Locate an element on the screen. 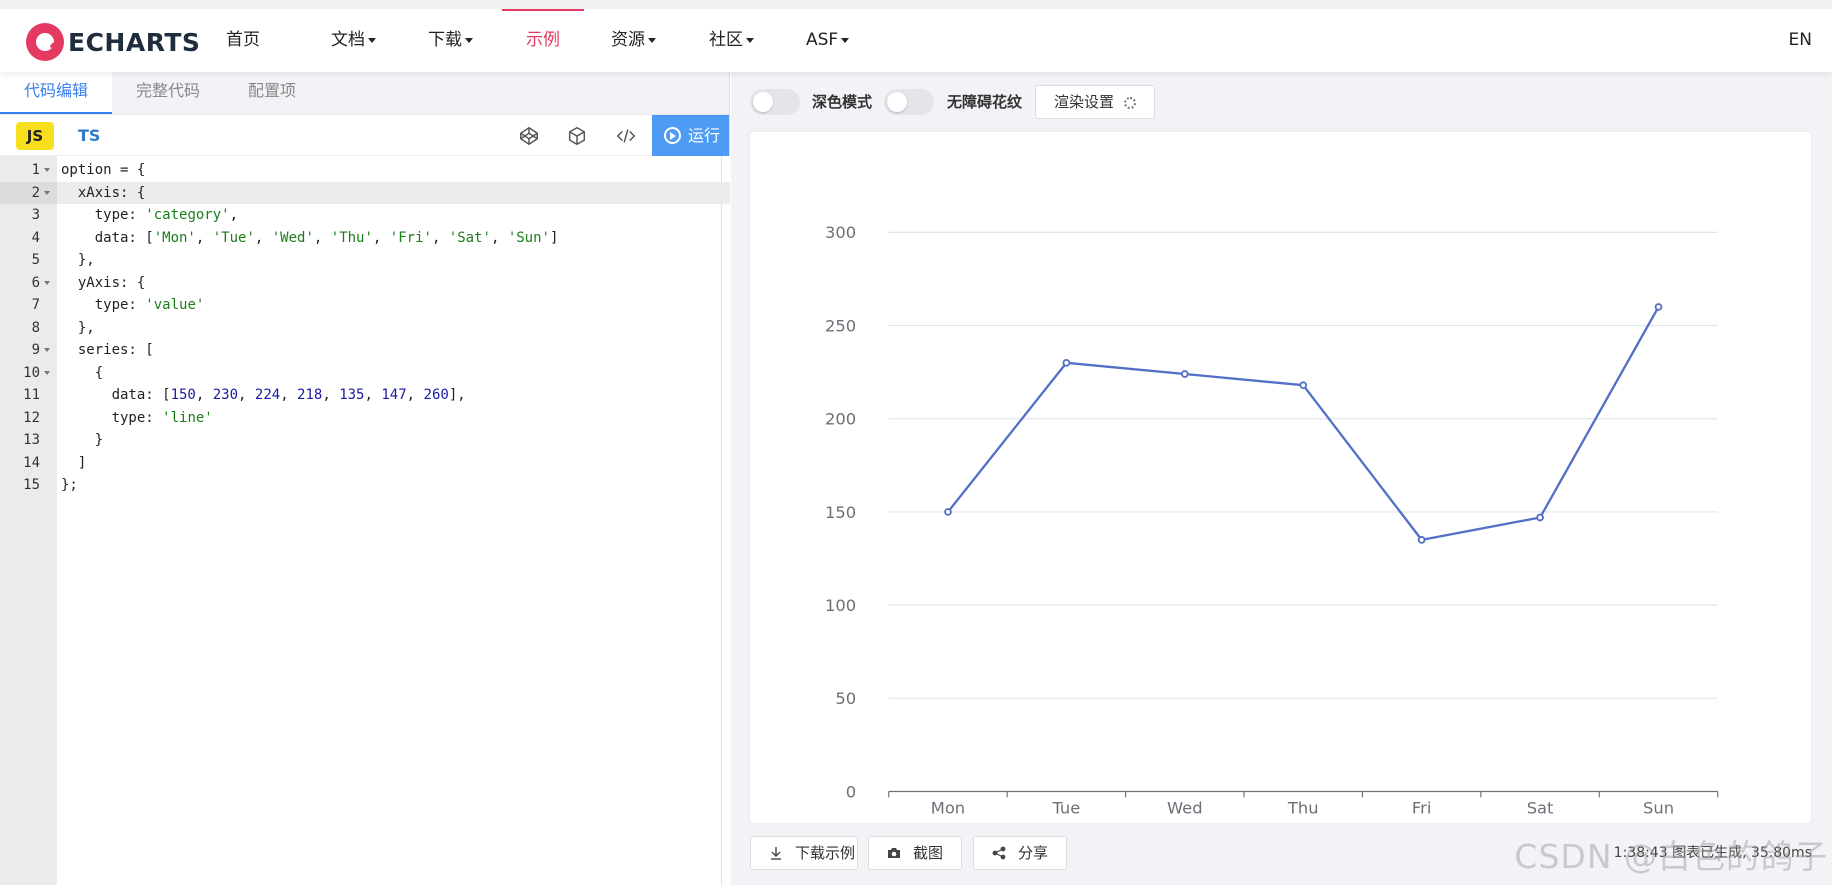 Image resolution: width=1832 pixels, height=885 pixels. camera-icon is located at coordinates (894, 853).